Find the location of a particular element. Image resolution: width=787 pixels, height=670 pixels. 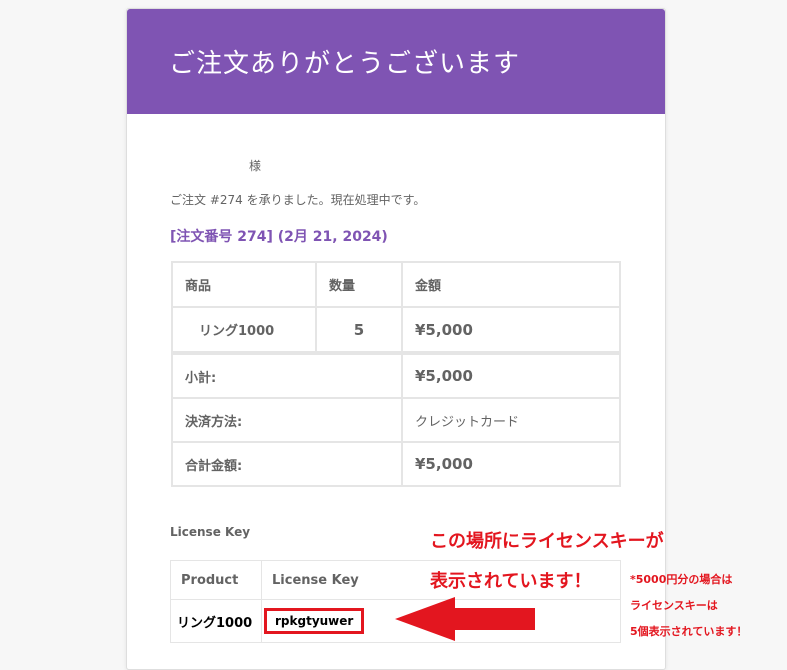

total-label: 合計金額: is located at coordinates (287, 464).